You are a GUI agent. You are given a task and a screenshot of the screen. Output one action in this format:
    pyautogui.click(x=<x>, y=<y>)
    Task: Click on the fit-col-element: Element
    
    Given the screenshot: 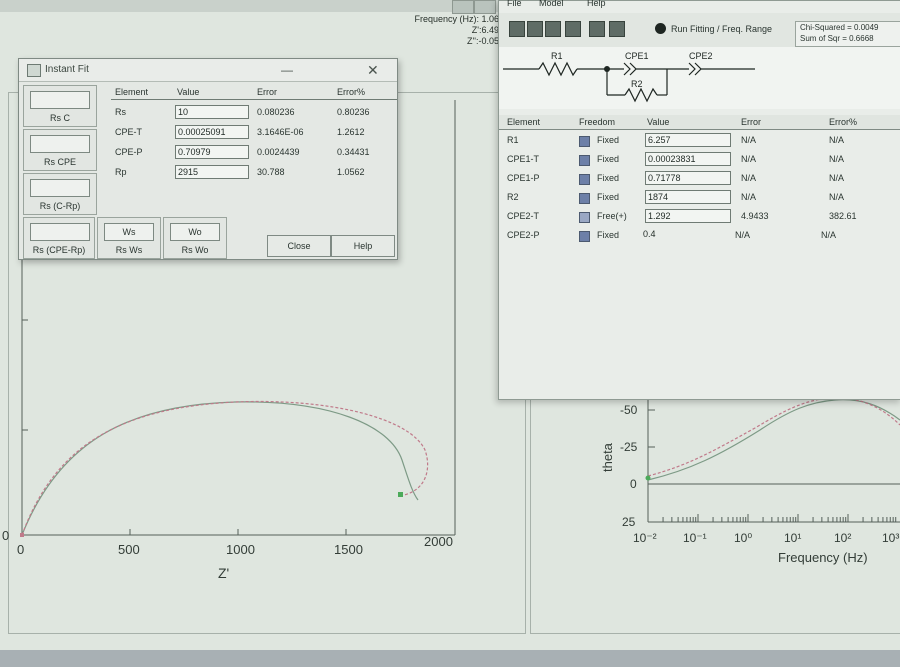 What is the action you would take?
    pyautogui.click(x=524, y=122)
    